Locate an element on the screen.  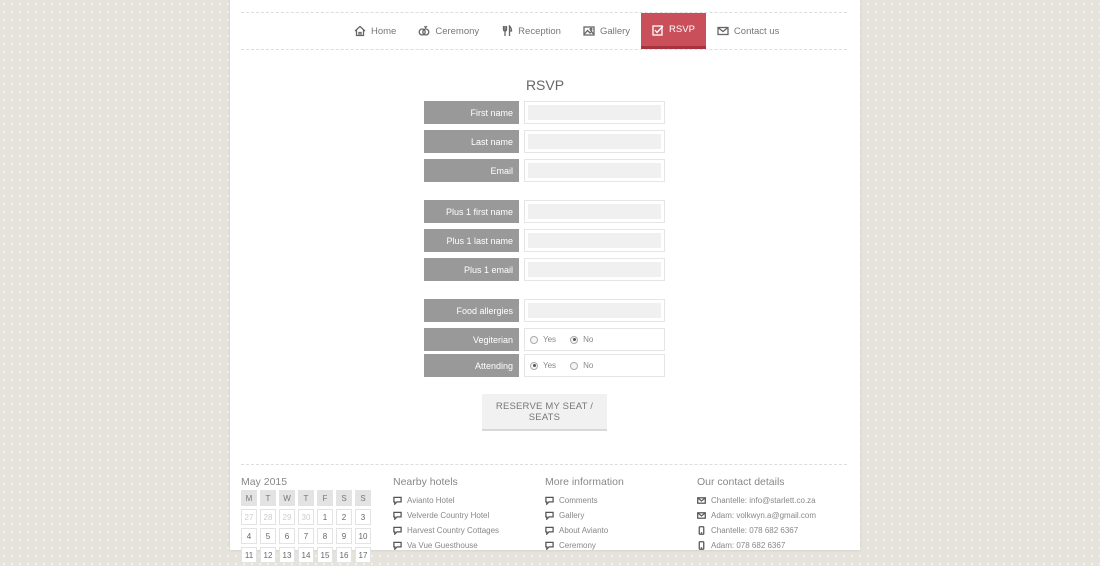
info-link: Gallery is located at coordinates (584, 515).